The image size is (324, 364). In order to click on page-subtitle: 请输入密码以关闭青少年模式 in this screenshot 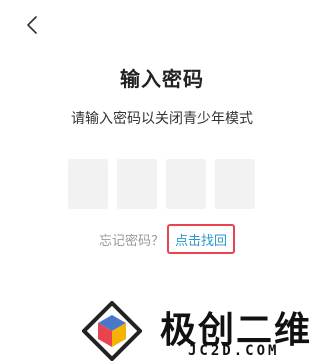, I will do `click(162, 119)`.